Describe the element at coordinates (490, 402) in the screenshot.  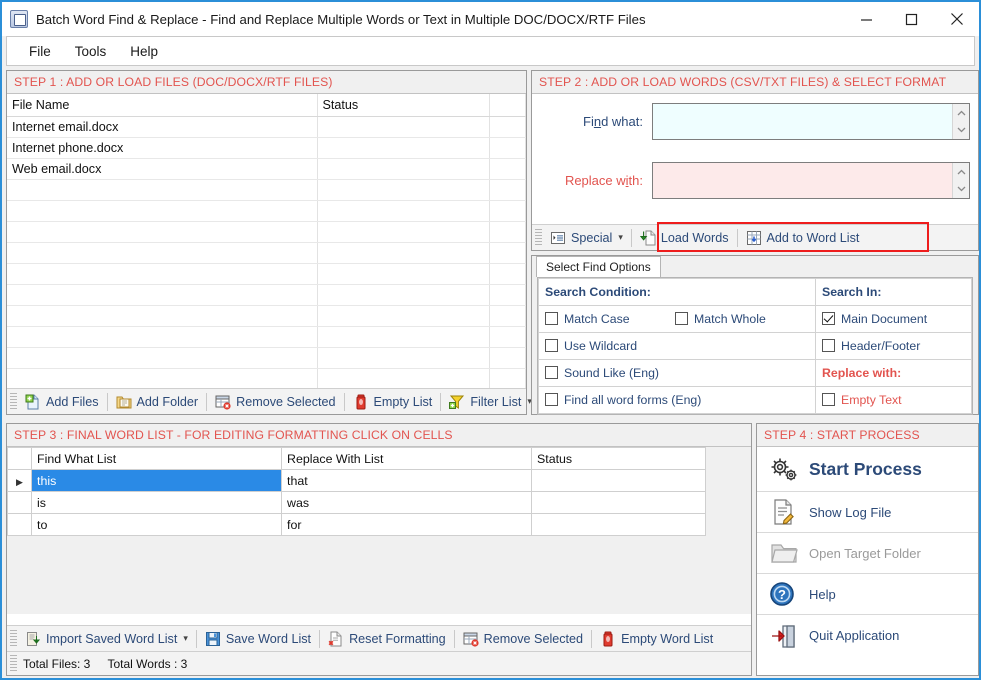
I see `filter-list-button: Filter List ▾` at that location.